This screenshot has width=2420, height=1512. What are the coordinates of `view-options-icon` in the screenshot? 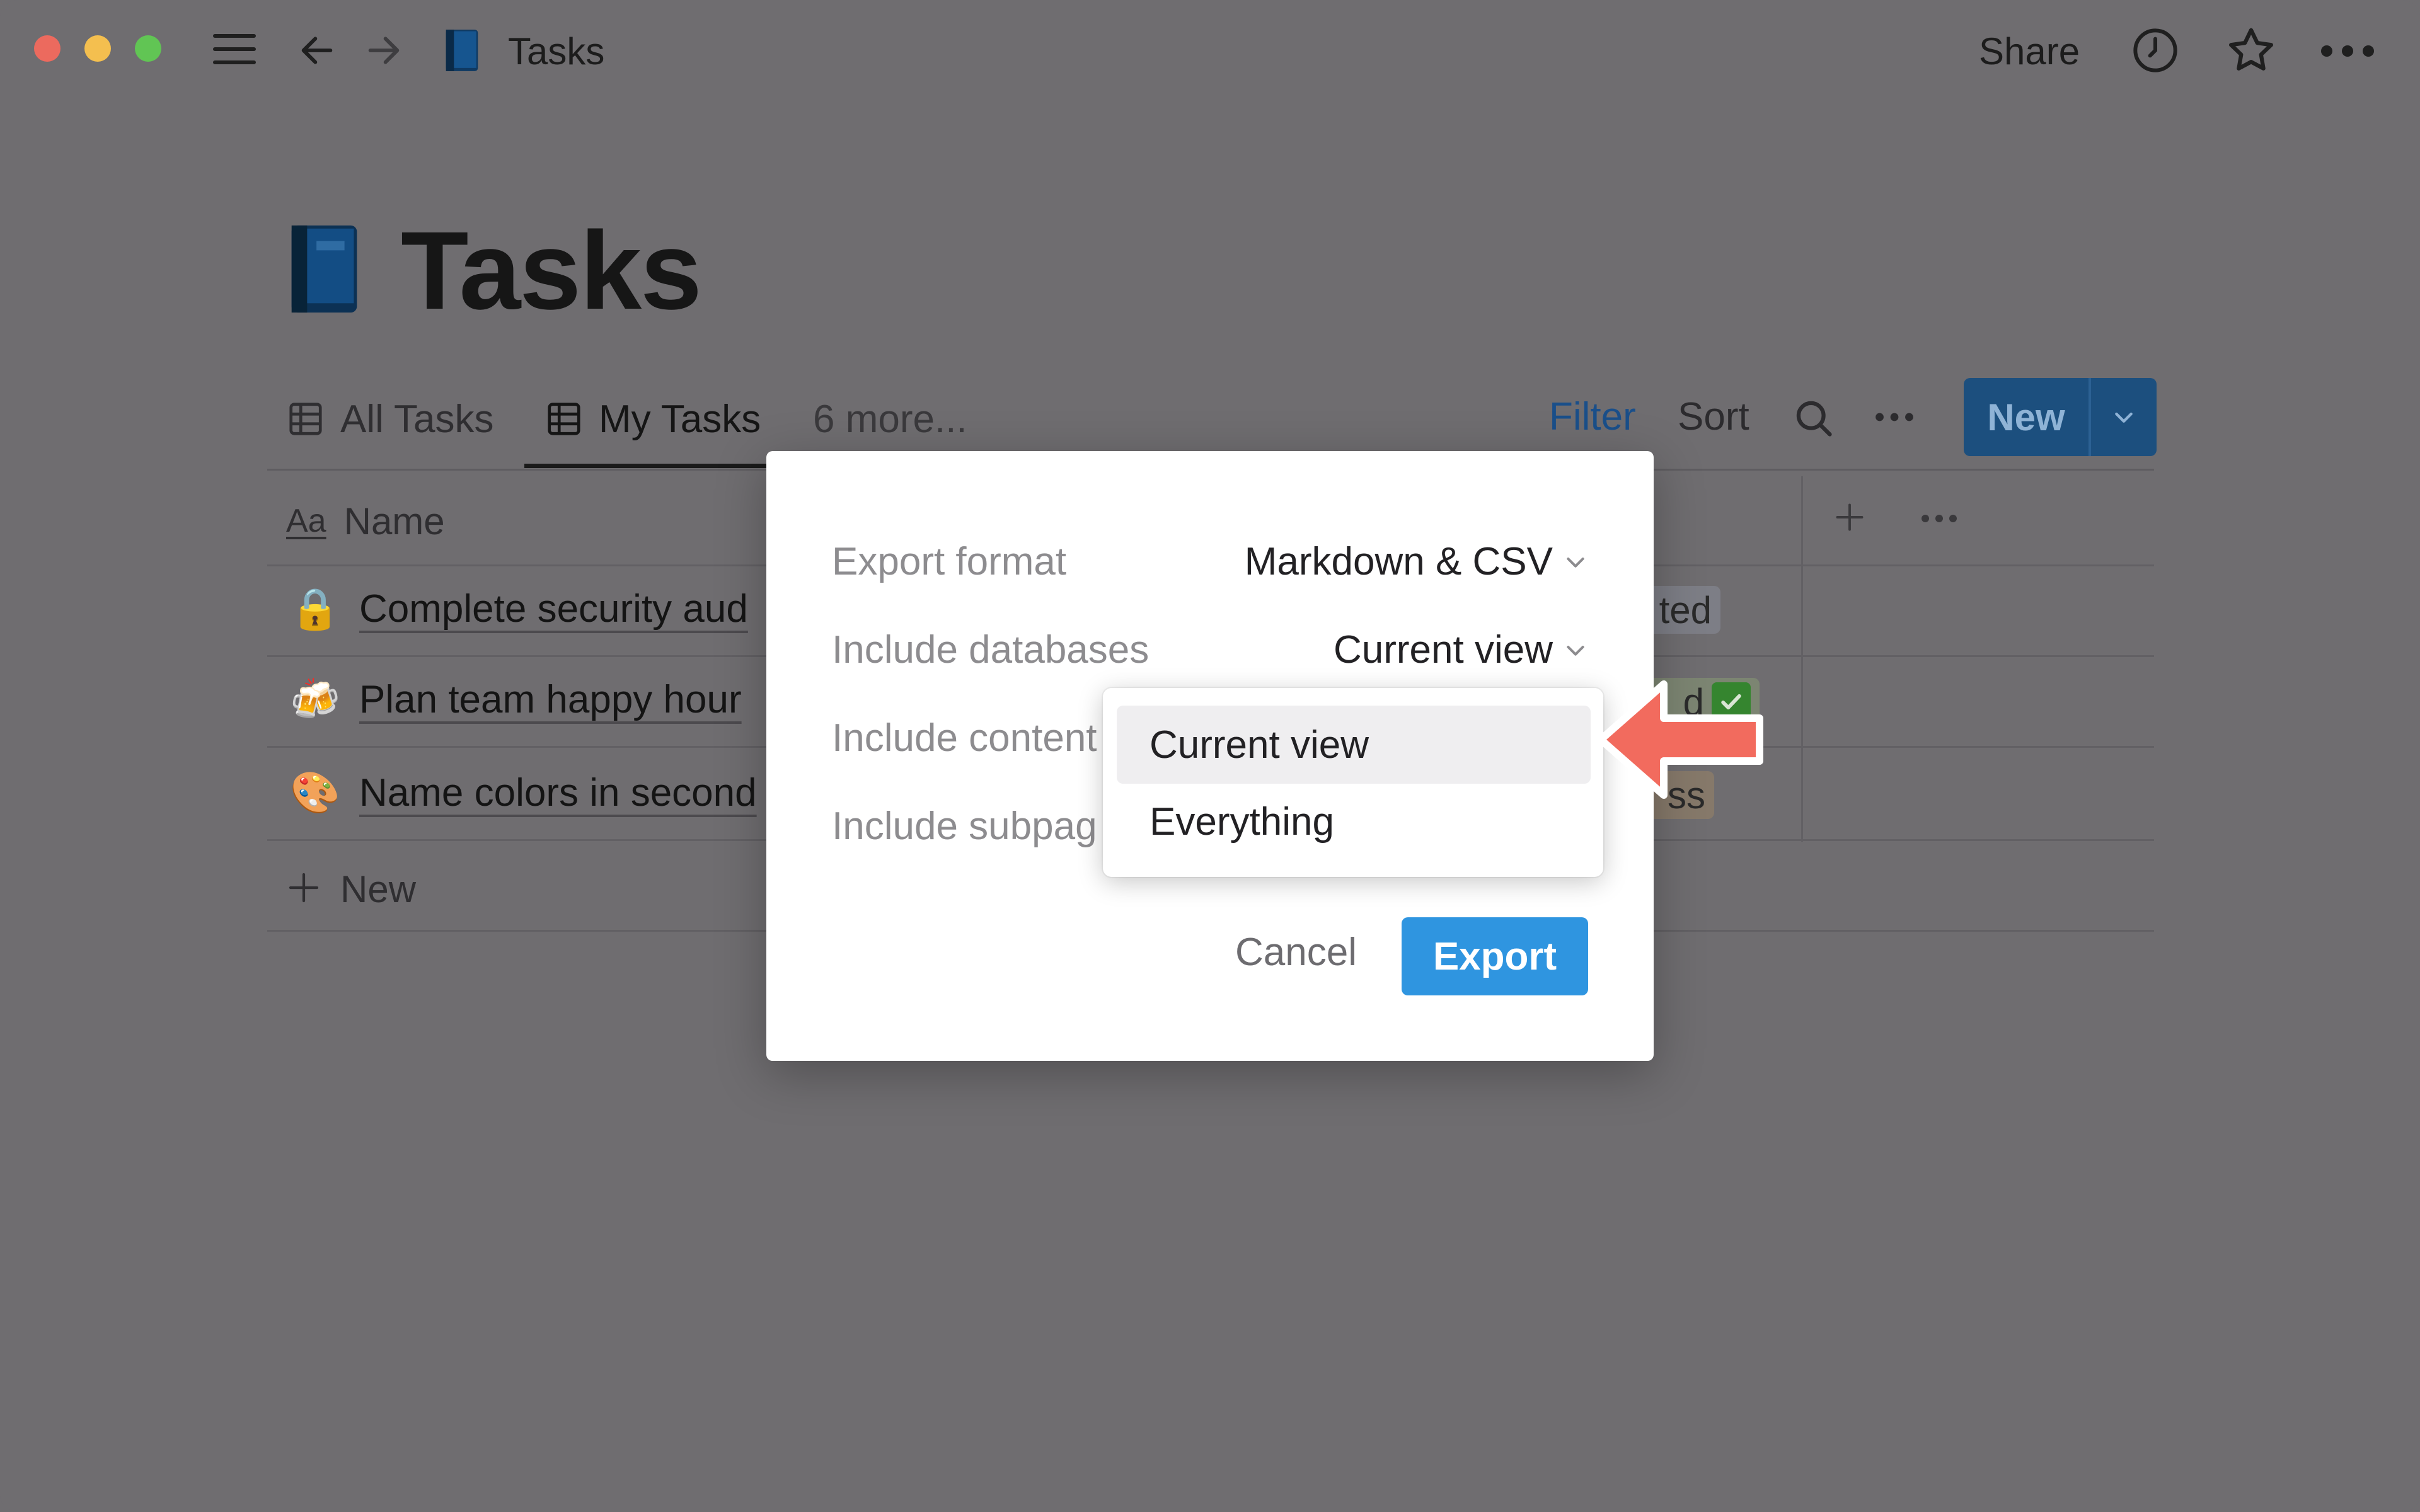 It's located at (1895, 417).